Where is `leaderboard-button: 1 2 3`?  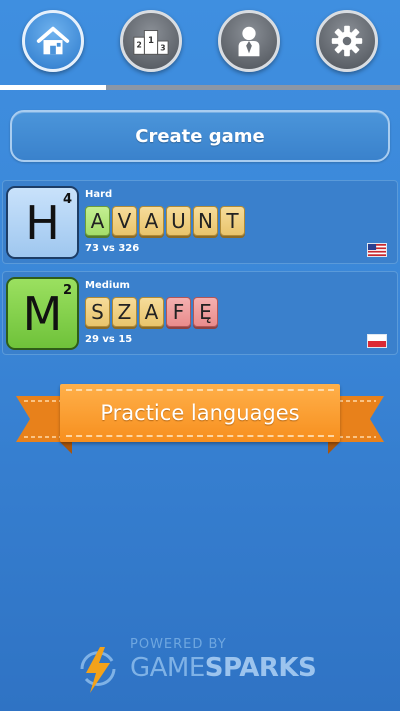
leaderboard-button: 1 2 3 is located at coordinates (151, 41).